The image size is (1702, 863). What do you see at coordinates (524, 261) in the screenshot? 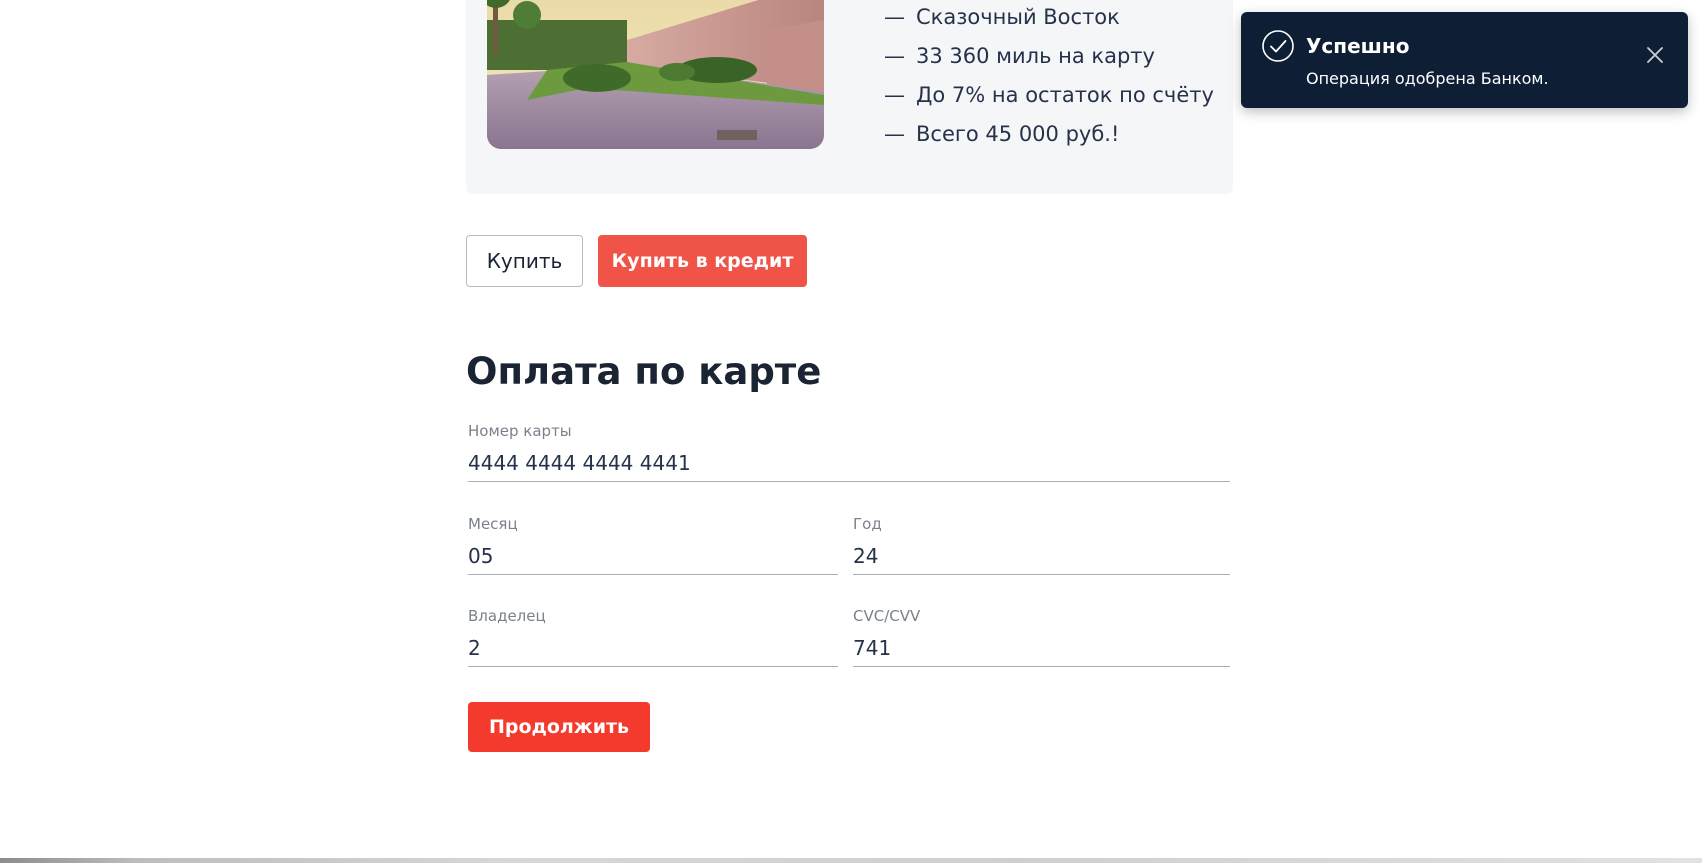
I see `buy-button: Купить` at bounding box center [524, 261].